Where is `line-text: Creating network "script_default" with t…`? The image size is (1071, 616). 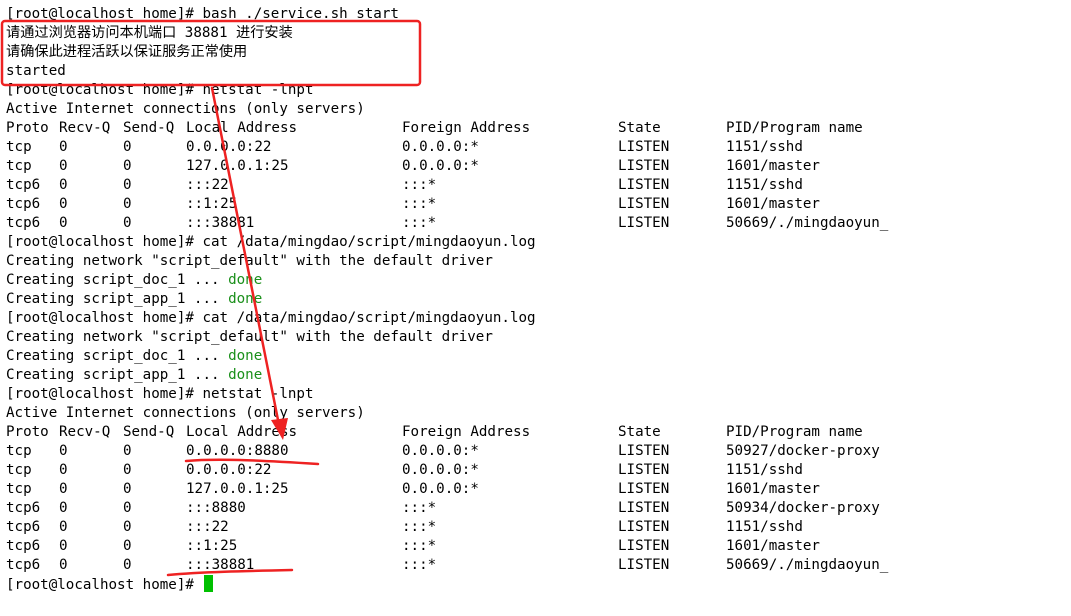
line-text: Creating network "script_default" with t… is located at coordinates (249, 261).